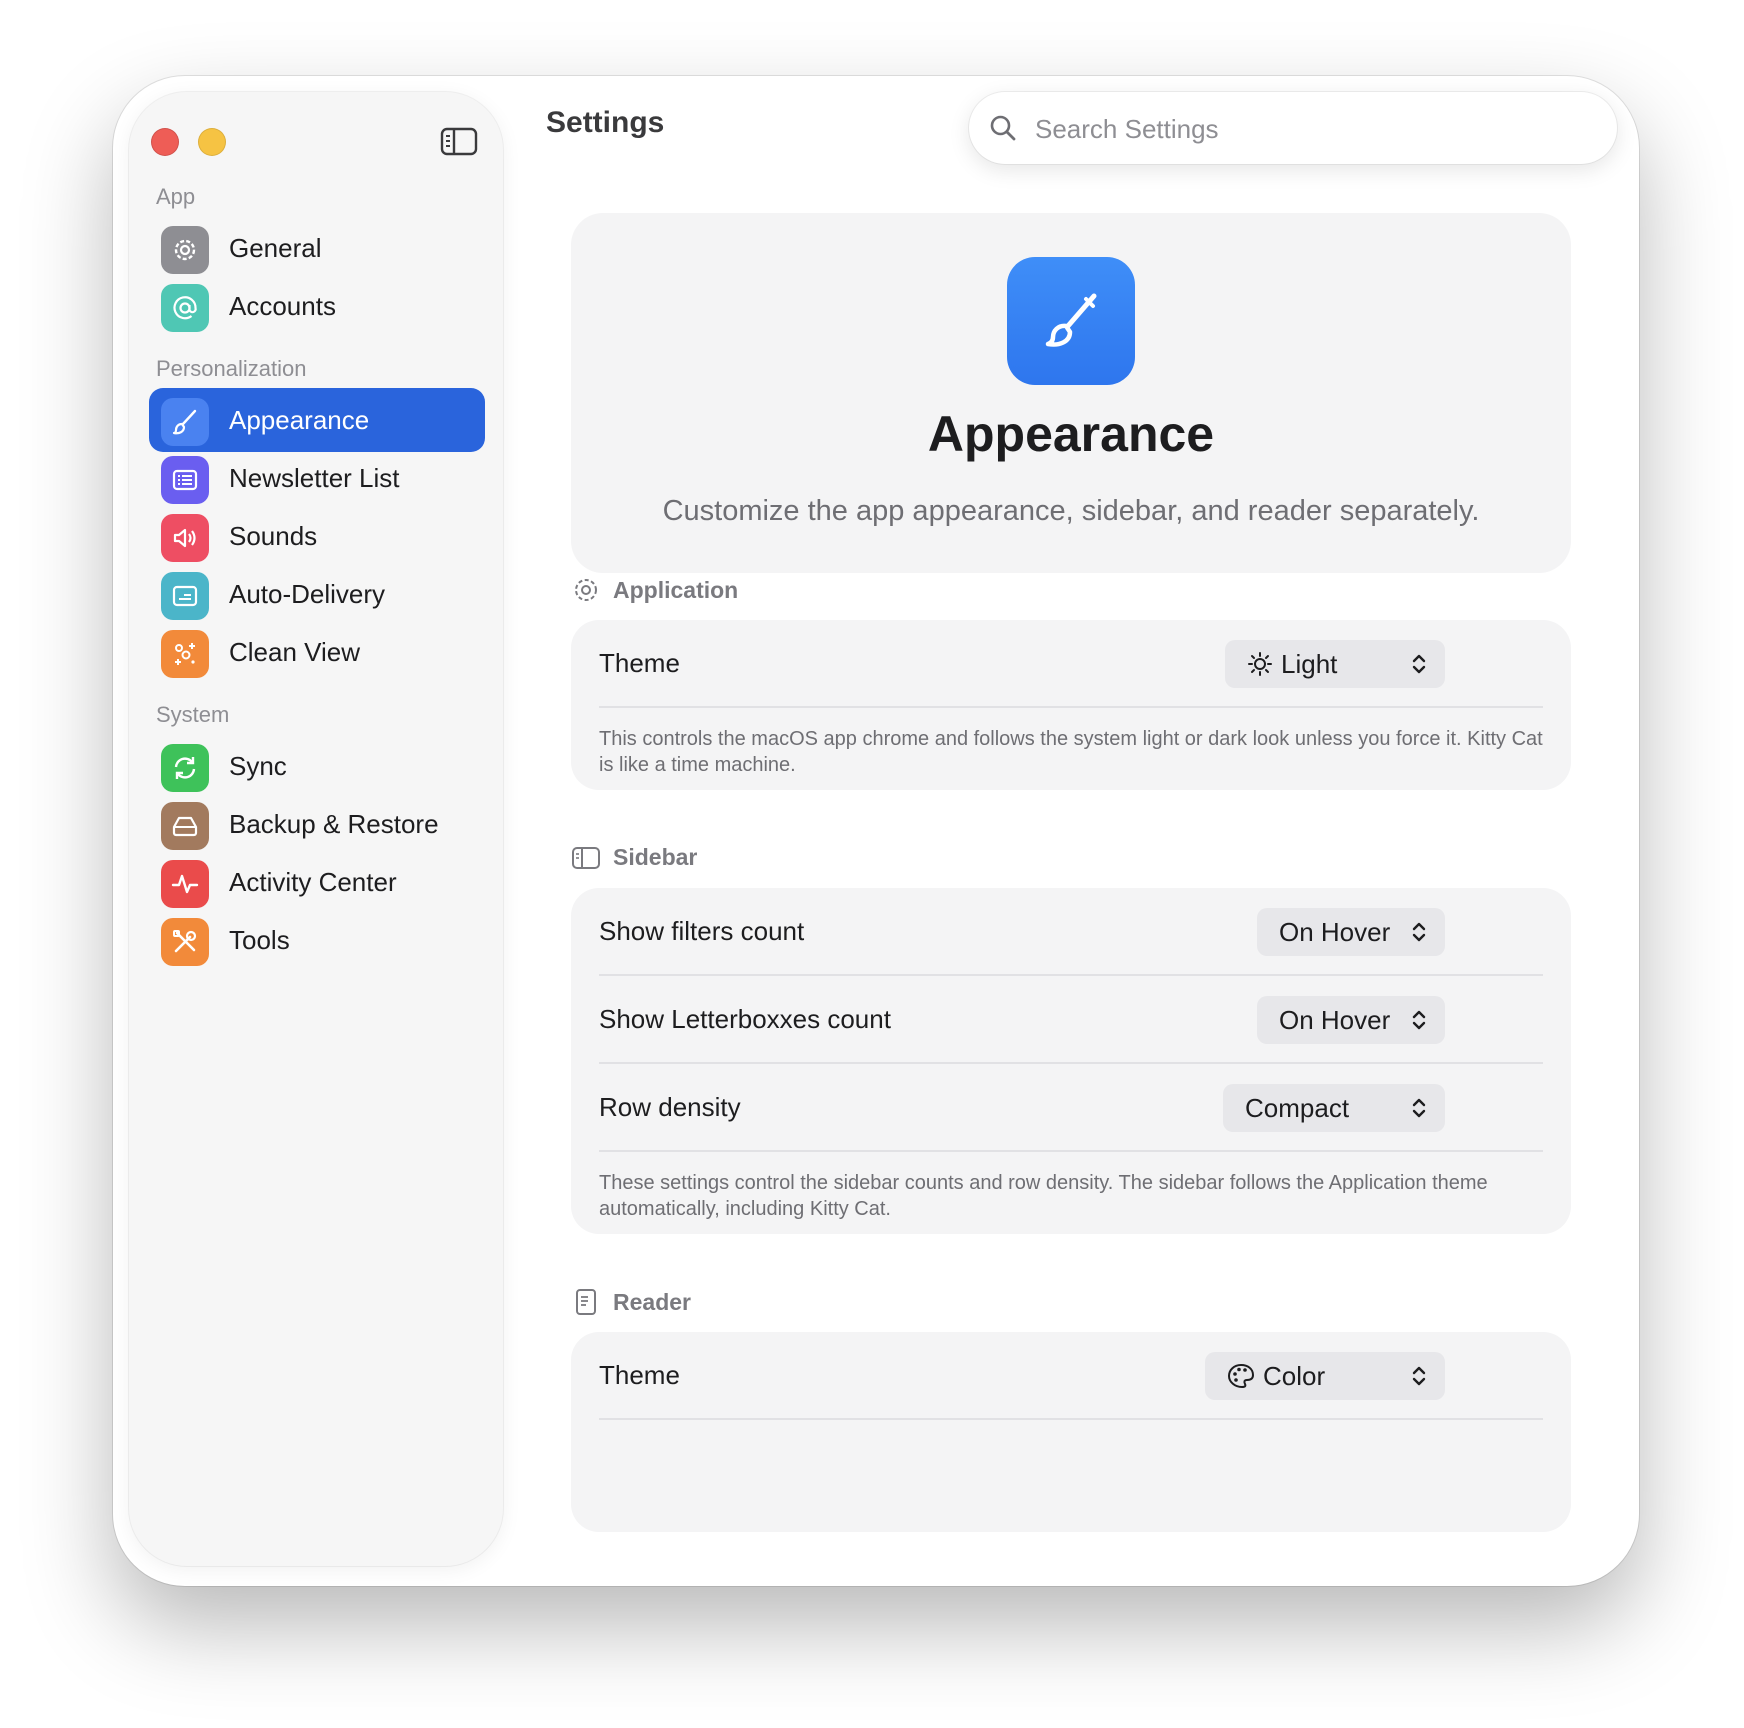  What do you see at coordinates (317, 766) in the screenshot?
I see `sidebar-item-sync: Sync` at bounding box center [317, 766].